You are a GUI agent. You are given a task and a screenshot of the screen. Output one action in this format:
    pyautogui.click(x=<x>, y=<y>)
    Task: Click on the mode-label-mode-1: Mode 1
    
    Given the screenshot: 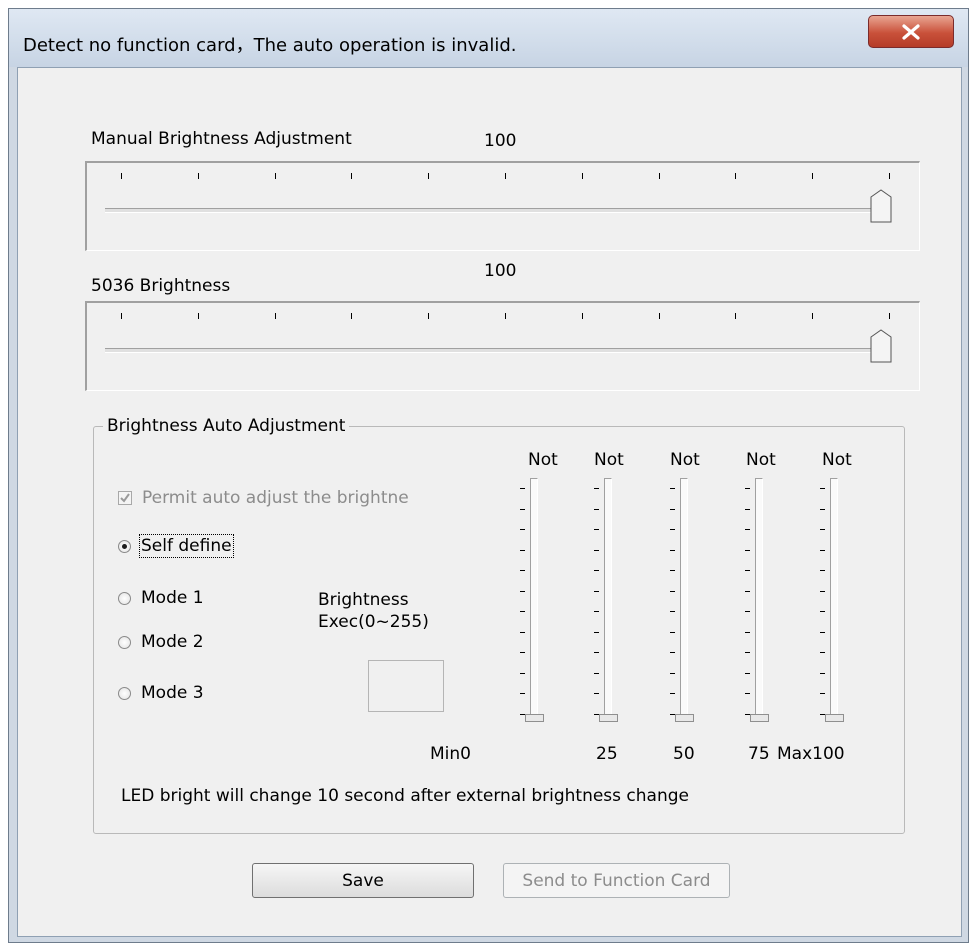 What is the action you would take?
    pyautogui.click(x=172, y=598)
    